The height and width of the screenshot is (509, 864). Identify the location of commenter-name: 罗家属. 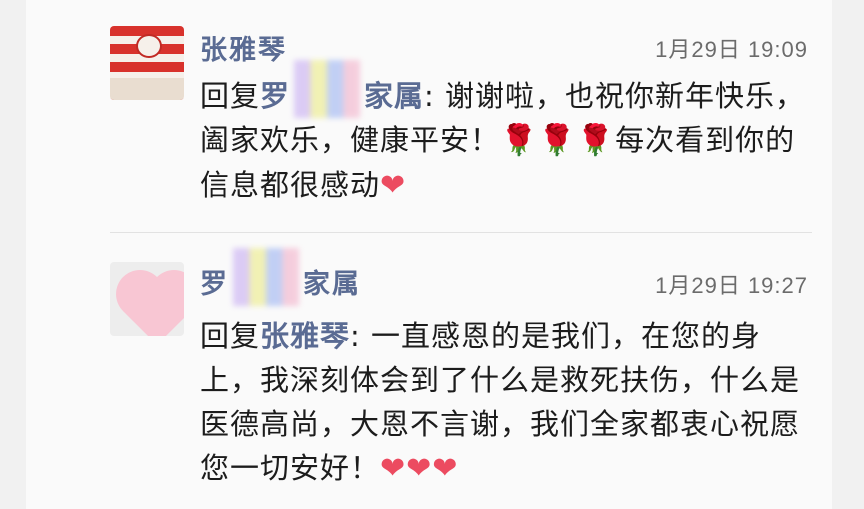
(280, 276).